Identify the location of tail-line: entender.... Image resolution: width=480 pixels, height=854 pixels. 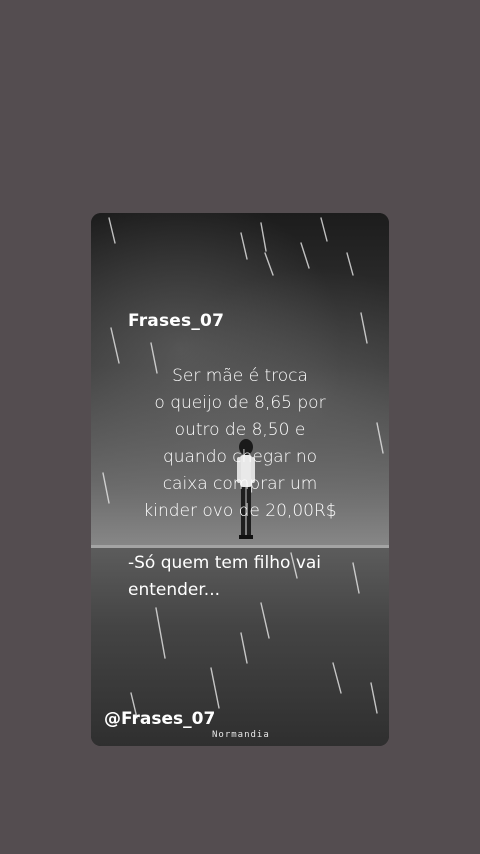
(174, 590).